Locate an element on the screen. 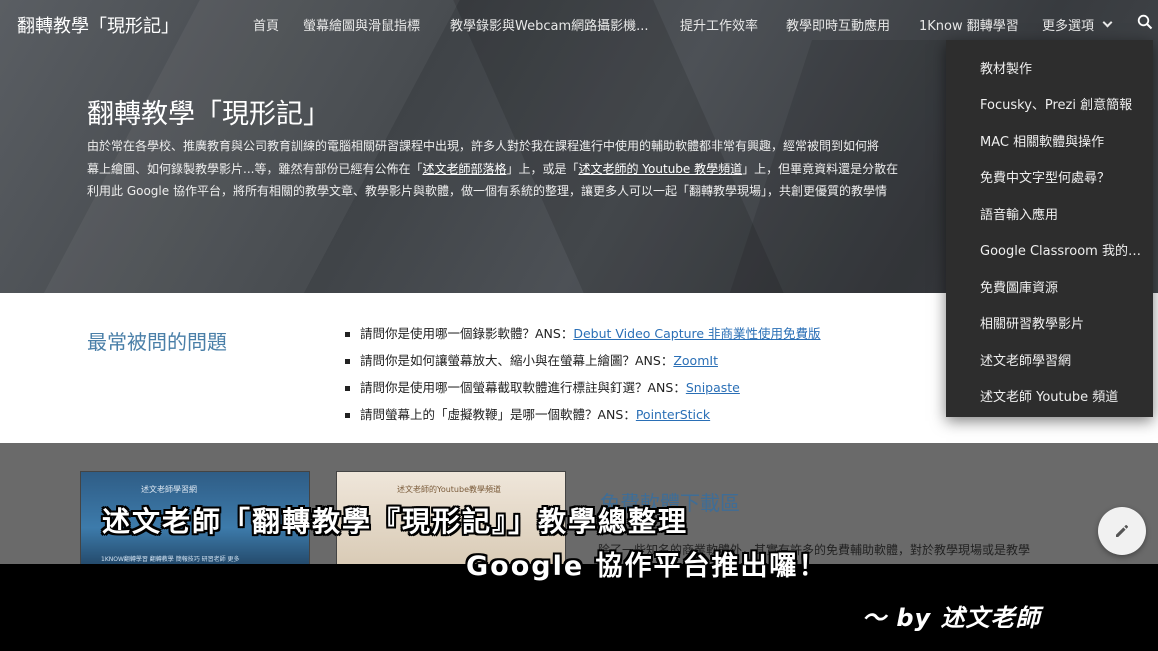 This screenshot has height=651, width=1158. faq-answer-link: Snipaste is located at coordinates (713, 387).